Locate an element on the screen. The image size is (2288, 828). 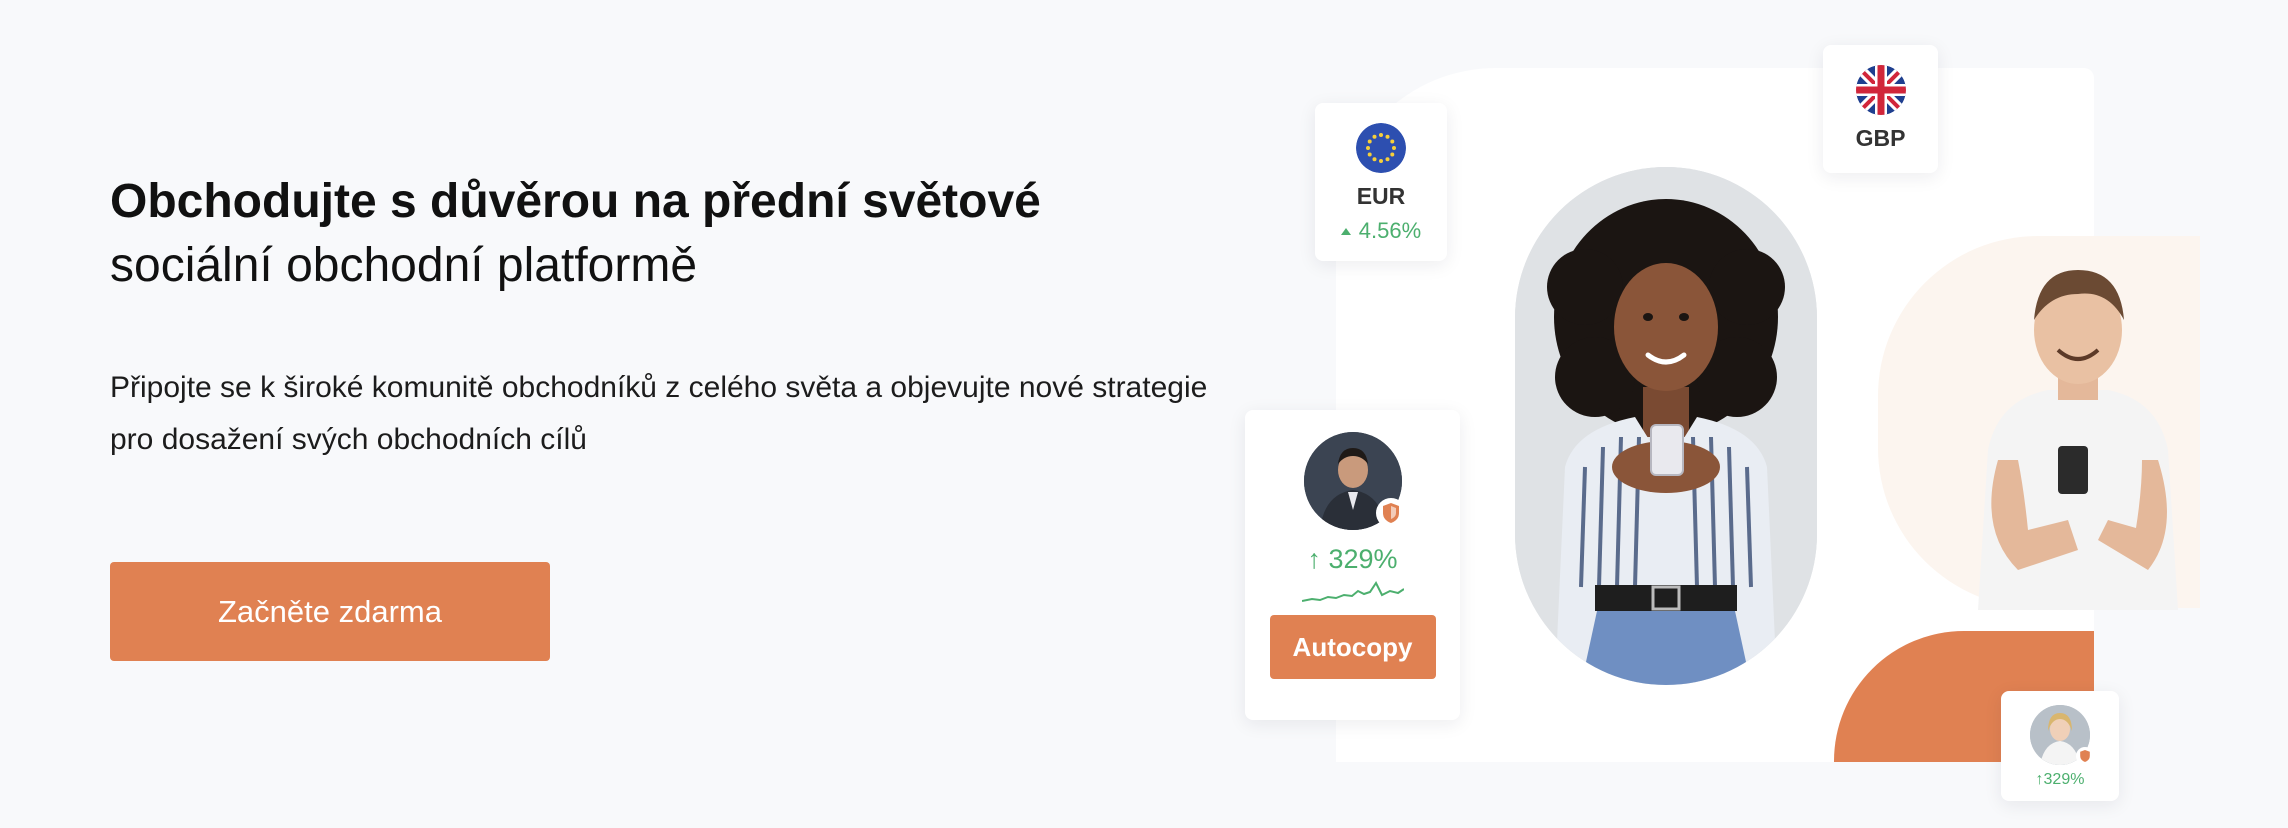
start-free-button: Začněte zdarma is located at coordinates (330, 611).